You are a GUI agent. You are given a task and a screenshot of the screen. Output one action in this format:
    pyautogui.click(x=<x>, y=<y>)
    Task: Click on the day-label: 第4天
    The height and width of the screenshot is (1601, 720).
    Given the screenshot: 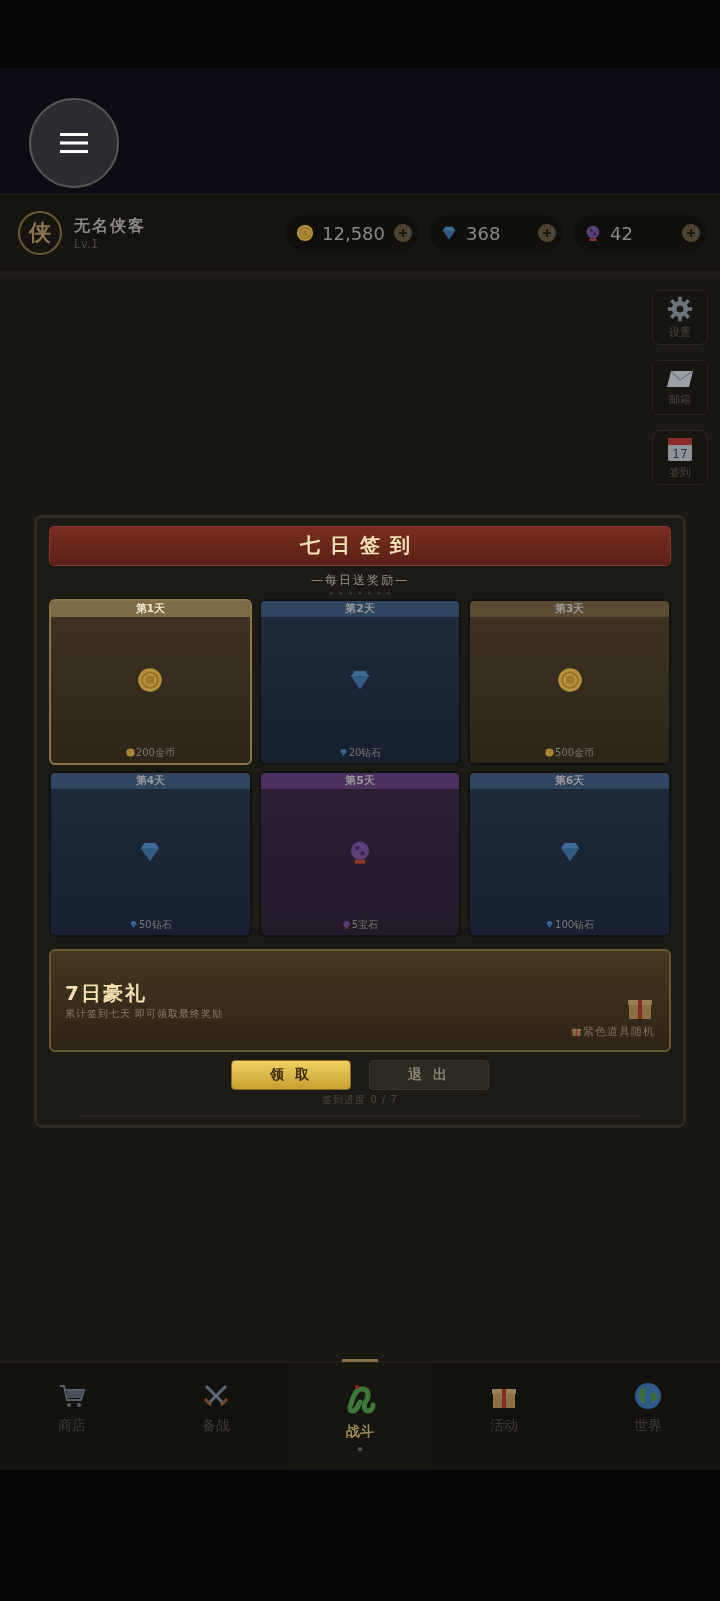 What is the action you would take?
    pyautogui.click(x=150, y=780)
    